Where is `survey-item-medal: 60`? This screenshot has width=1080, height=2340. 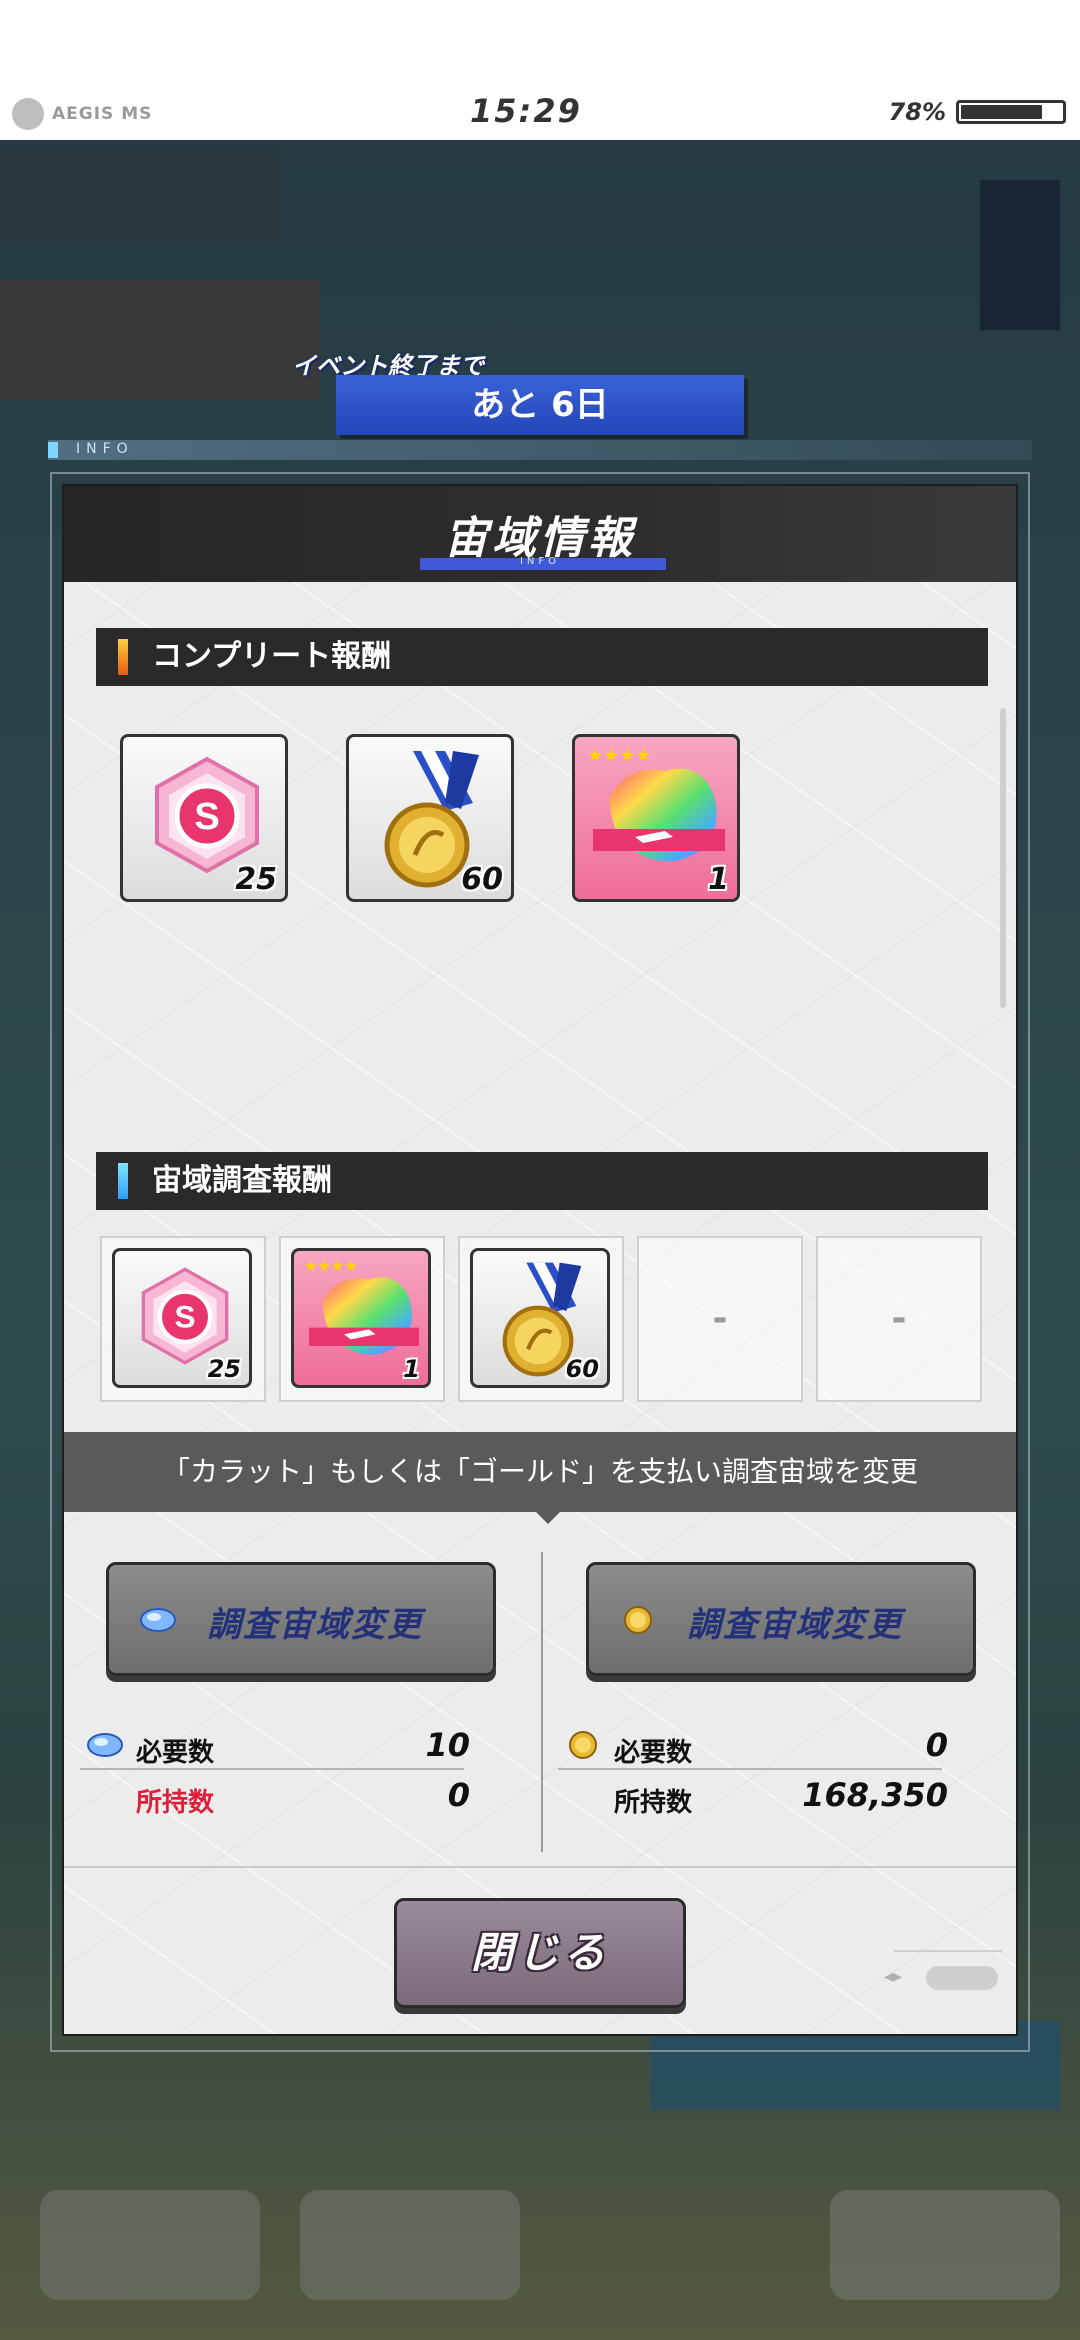
survey-item-medal: 60 is located at coordinates (540, 1318).